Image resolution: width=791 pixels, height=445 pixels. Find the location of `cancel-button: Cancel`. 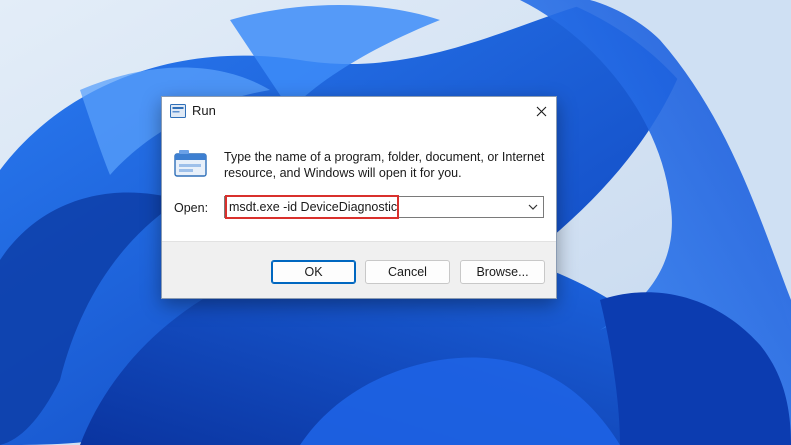

cancel-button: Cancel is located at coordinates (407, 272).